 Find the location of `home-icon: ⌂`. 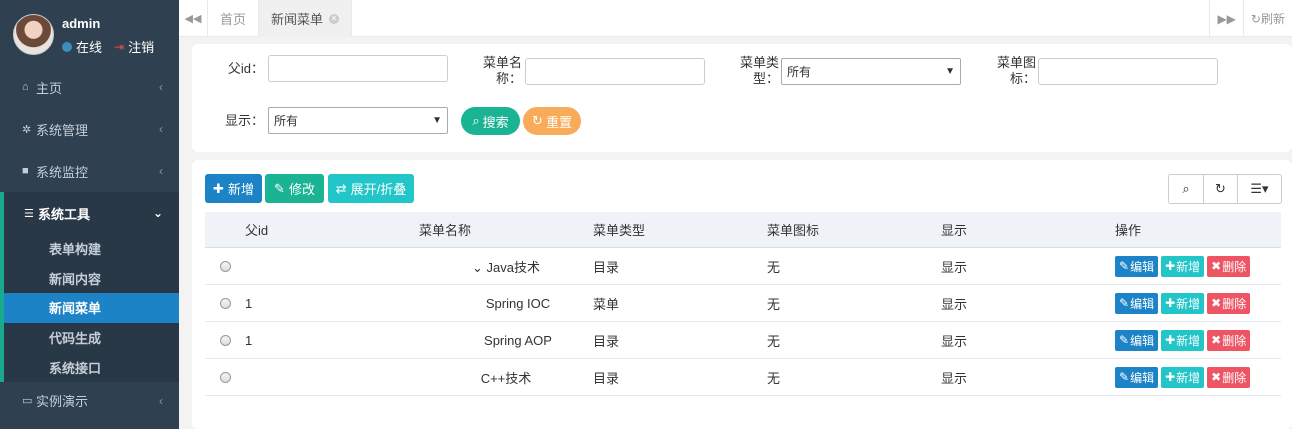

home-icon: ⌂ is located at coordinates (25, 87).